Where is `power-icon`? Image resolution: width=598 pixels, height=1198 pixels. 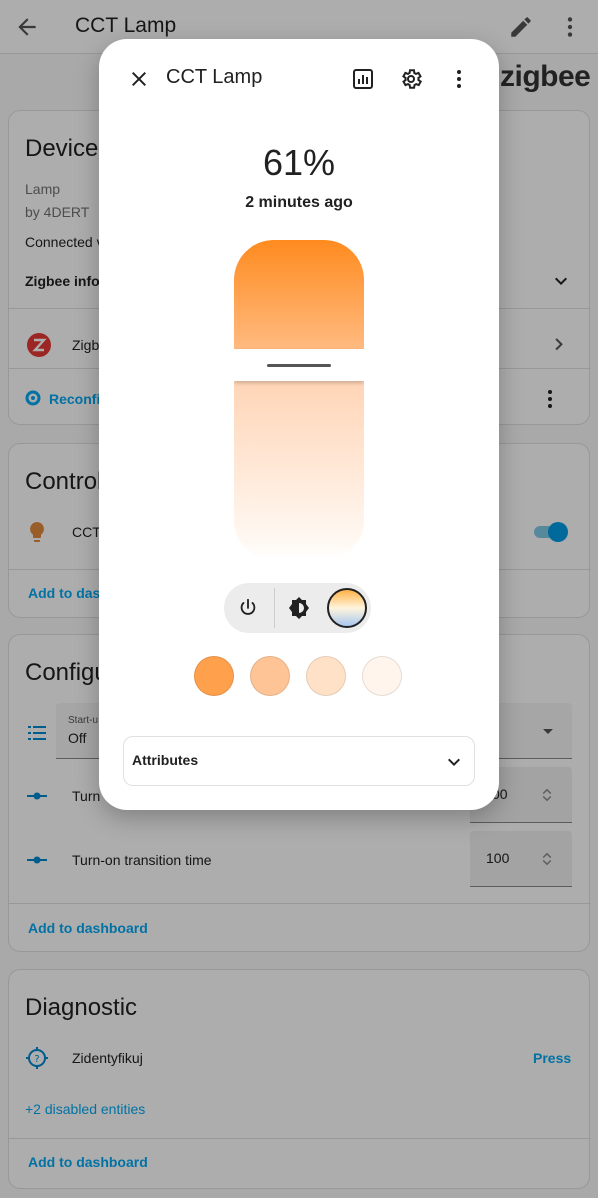 power-icon is located at coordinates (248, 606).